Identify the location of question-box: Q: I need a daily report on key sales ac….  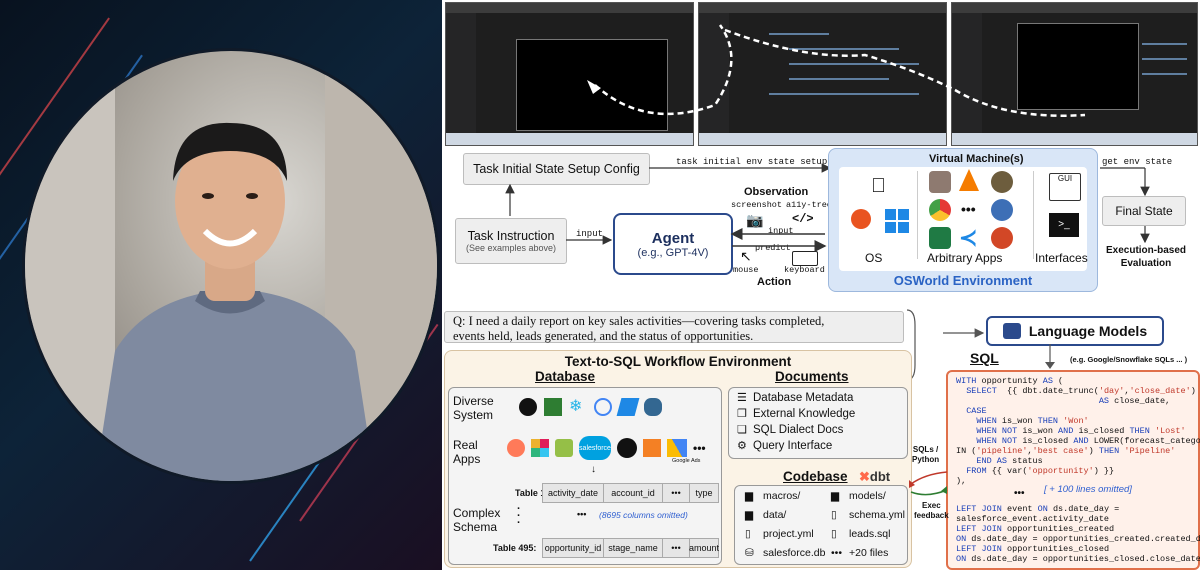
(674, 327).